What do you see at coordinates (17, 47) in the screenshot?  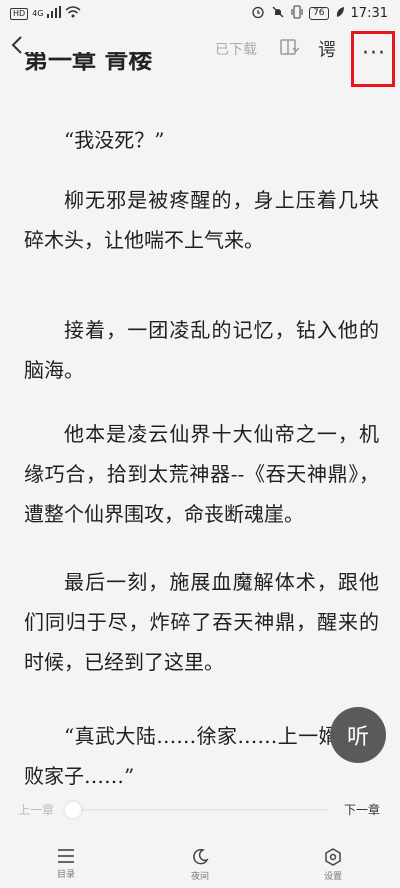 I see `back-arrow-icon` at bounding box center [17, 47].